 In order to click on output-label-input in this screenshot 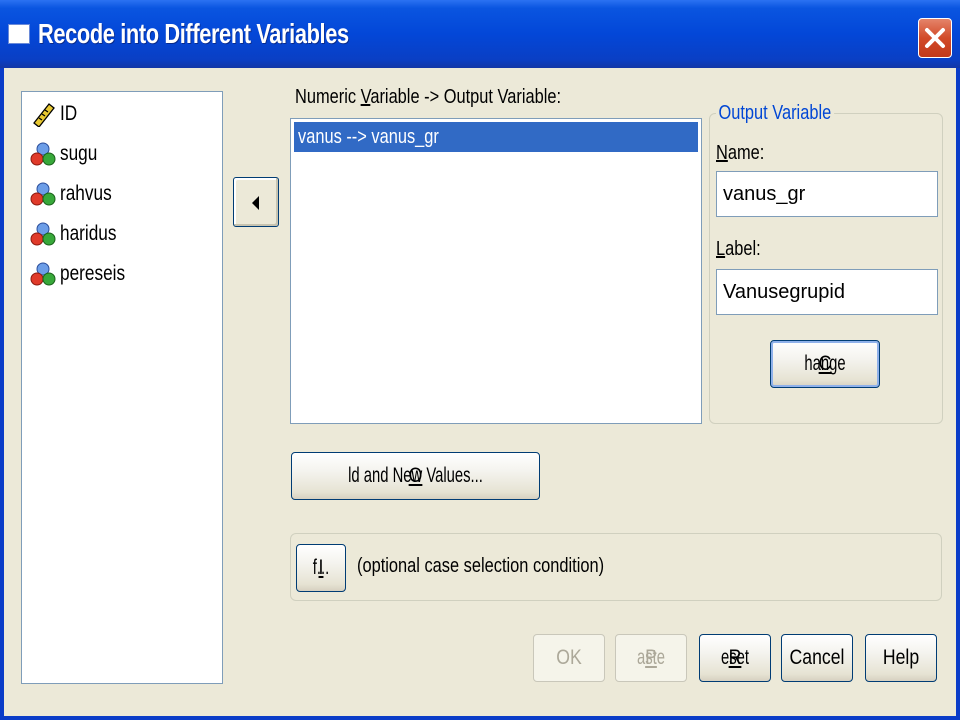, I will do `click(827, 292)`.